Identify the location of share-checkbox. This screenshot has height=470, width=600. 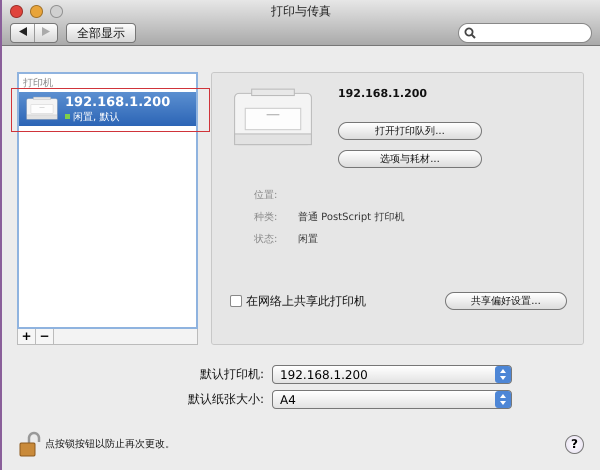
(236, 301).